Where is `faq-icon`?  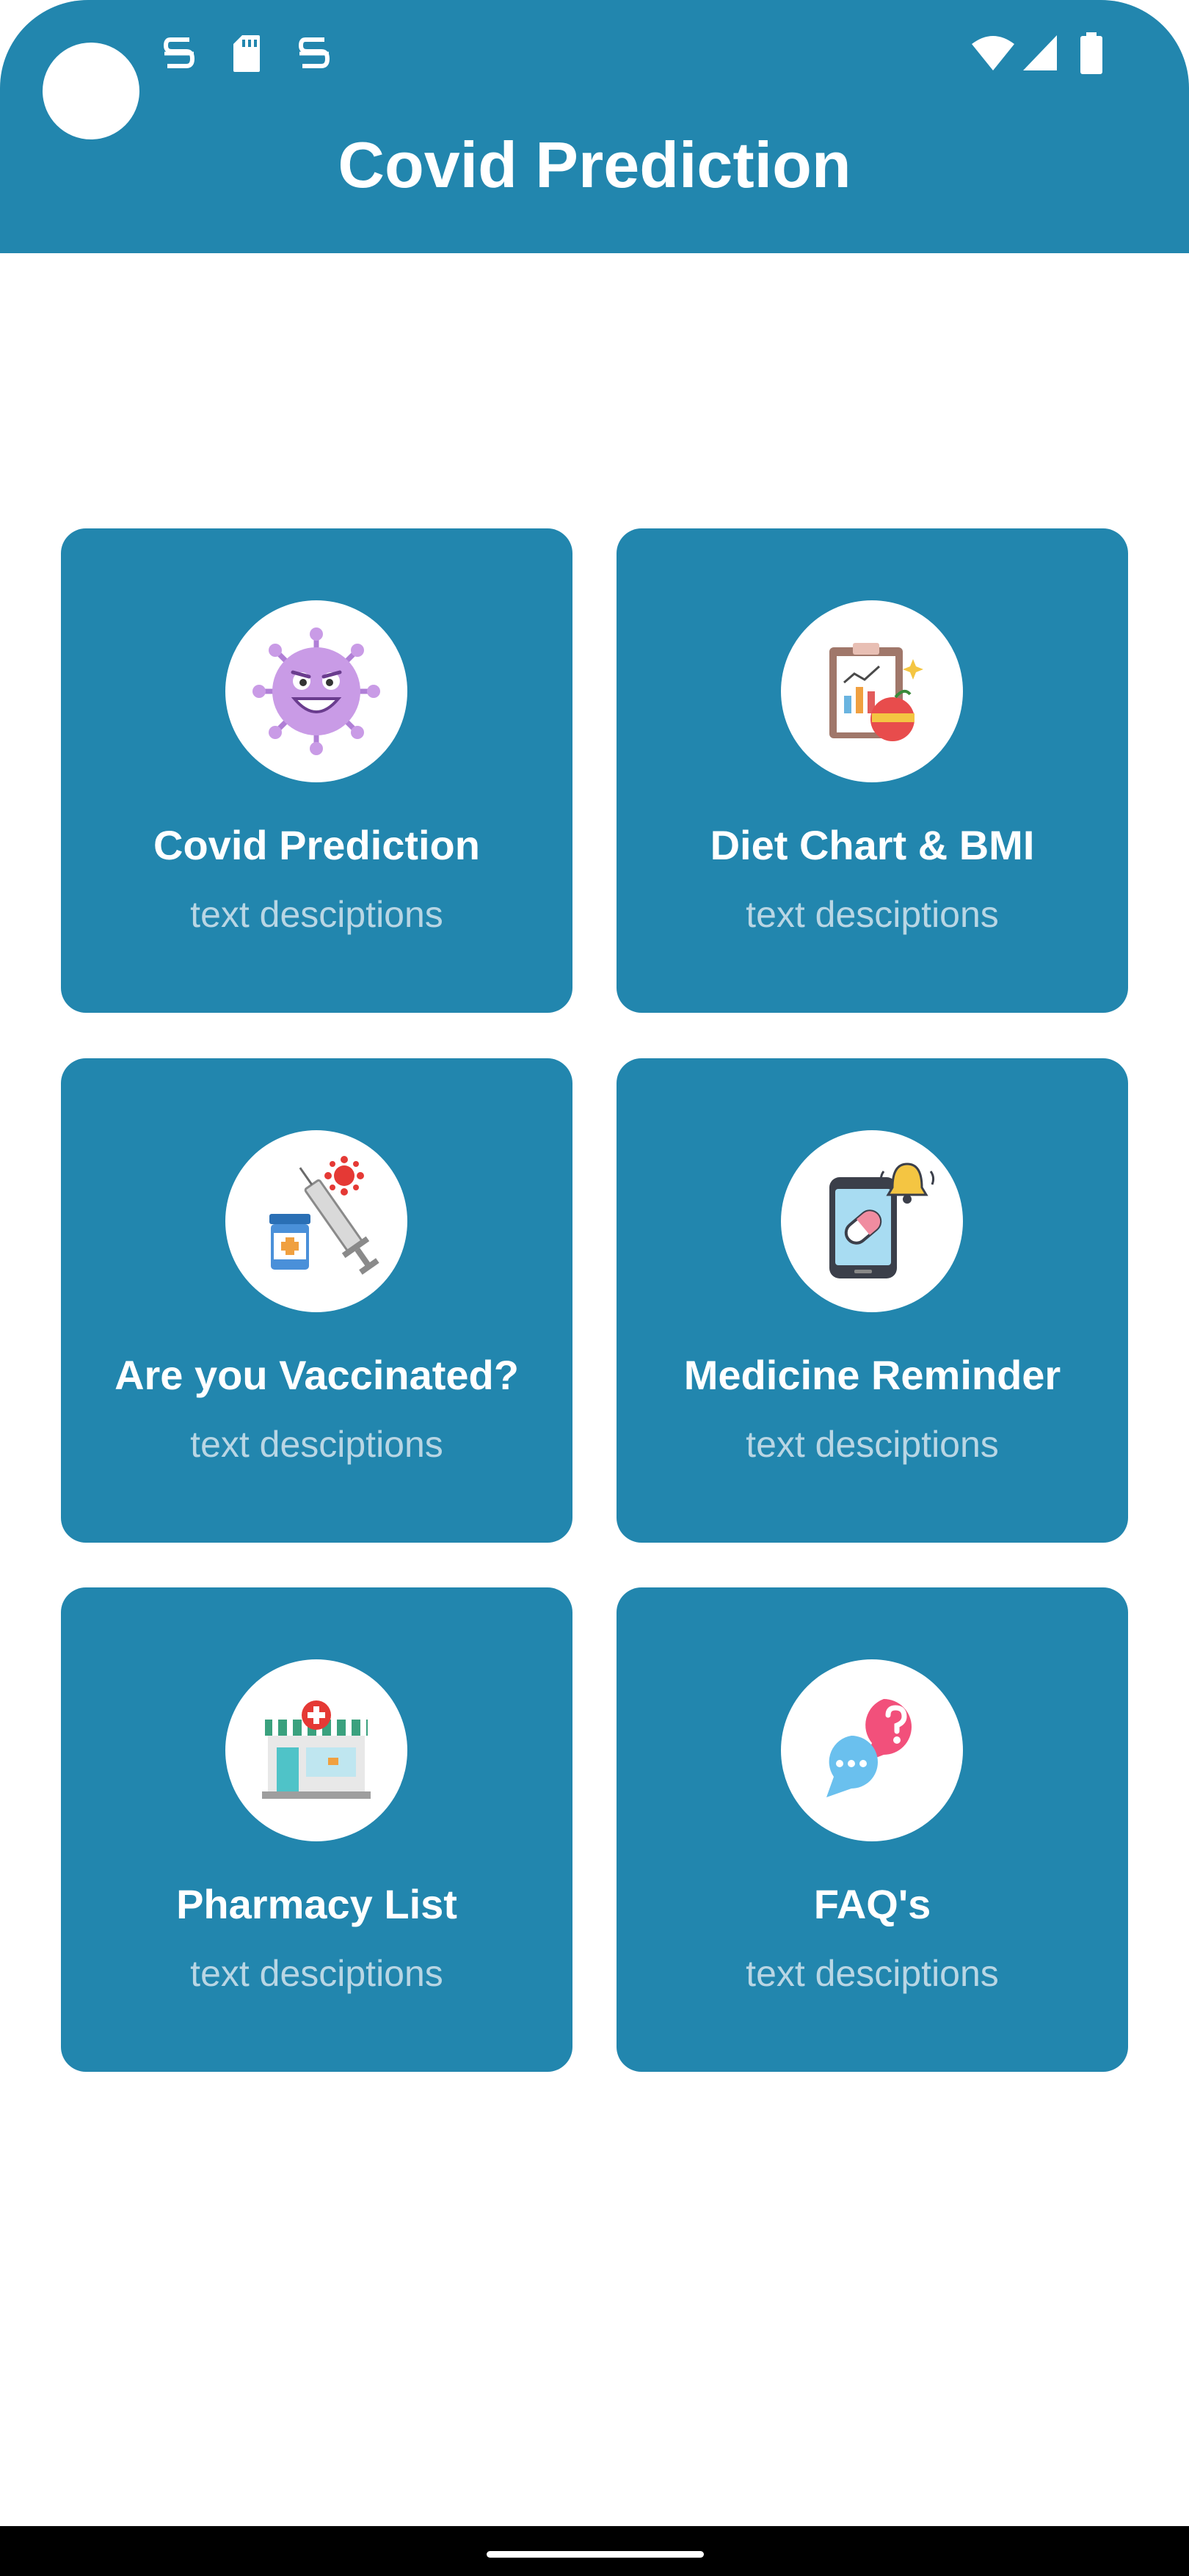
faq-icon is located at coordinates (869, 1748).